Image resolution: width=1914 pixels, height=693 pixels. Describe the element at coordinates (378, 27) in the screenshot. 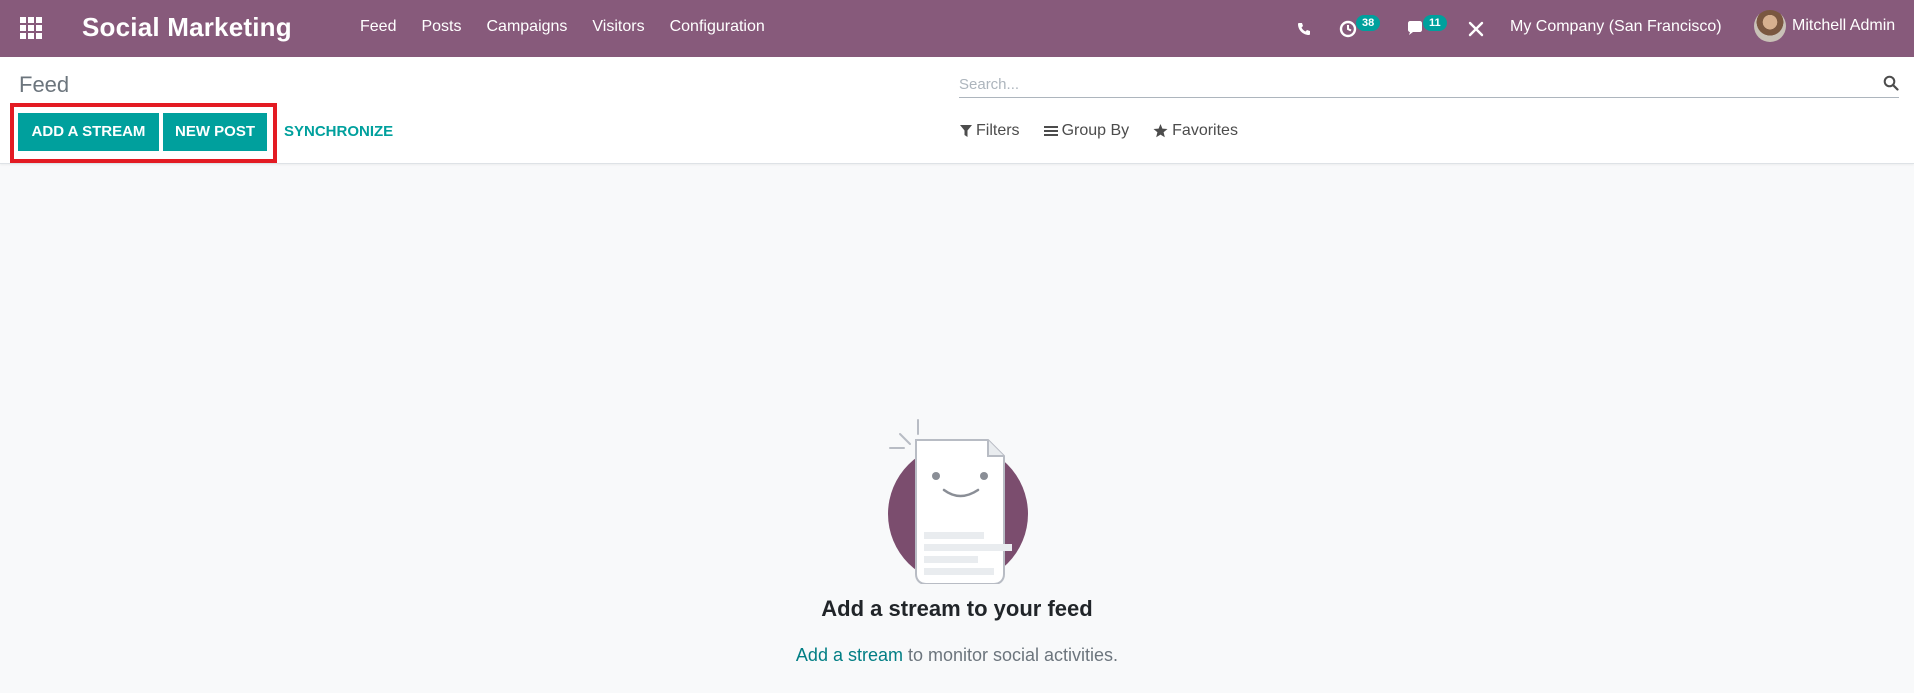

I see `menu-item-feed: Feed` at that location.